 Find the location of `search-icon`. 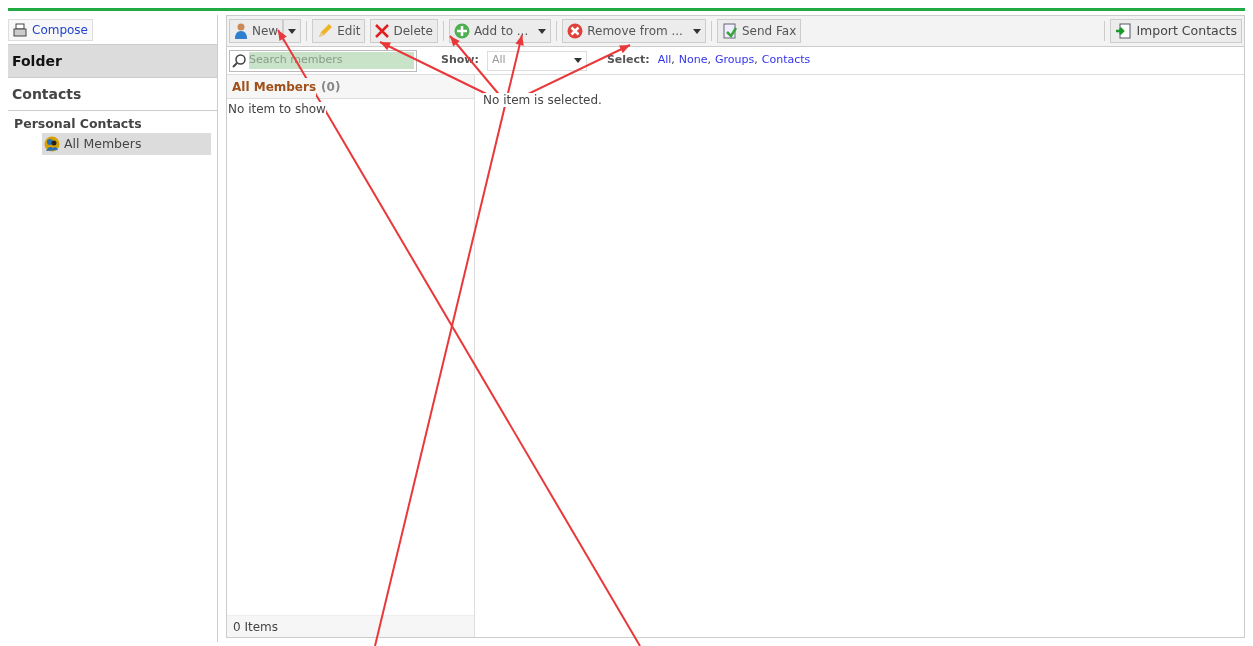

search-icon is located at coordinates (239, 60).